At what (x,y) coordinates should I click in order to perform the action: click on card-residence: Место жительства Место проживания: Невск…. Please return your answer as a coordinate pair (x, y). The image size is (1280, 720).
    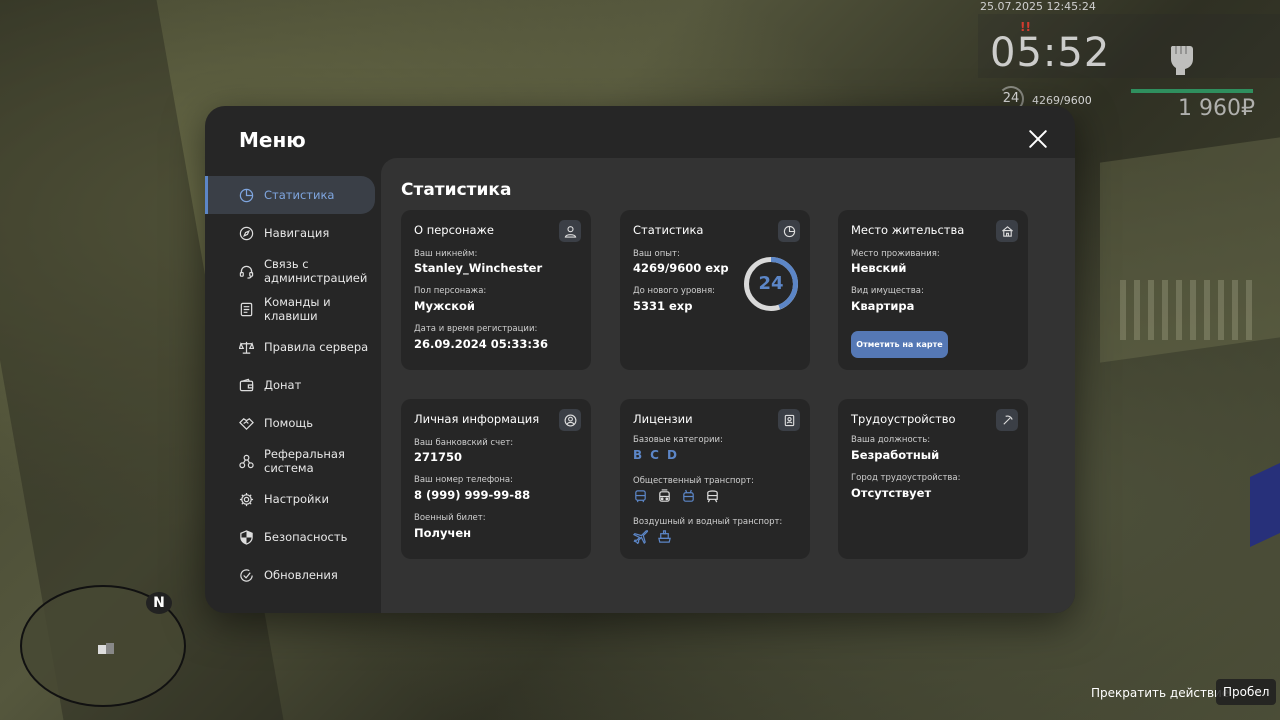
    Looking at the image, I should click on (933, 290).